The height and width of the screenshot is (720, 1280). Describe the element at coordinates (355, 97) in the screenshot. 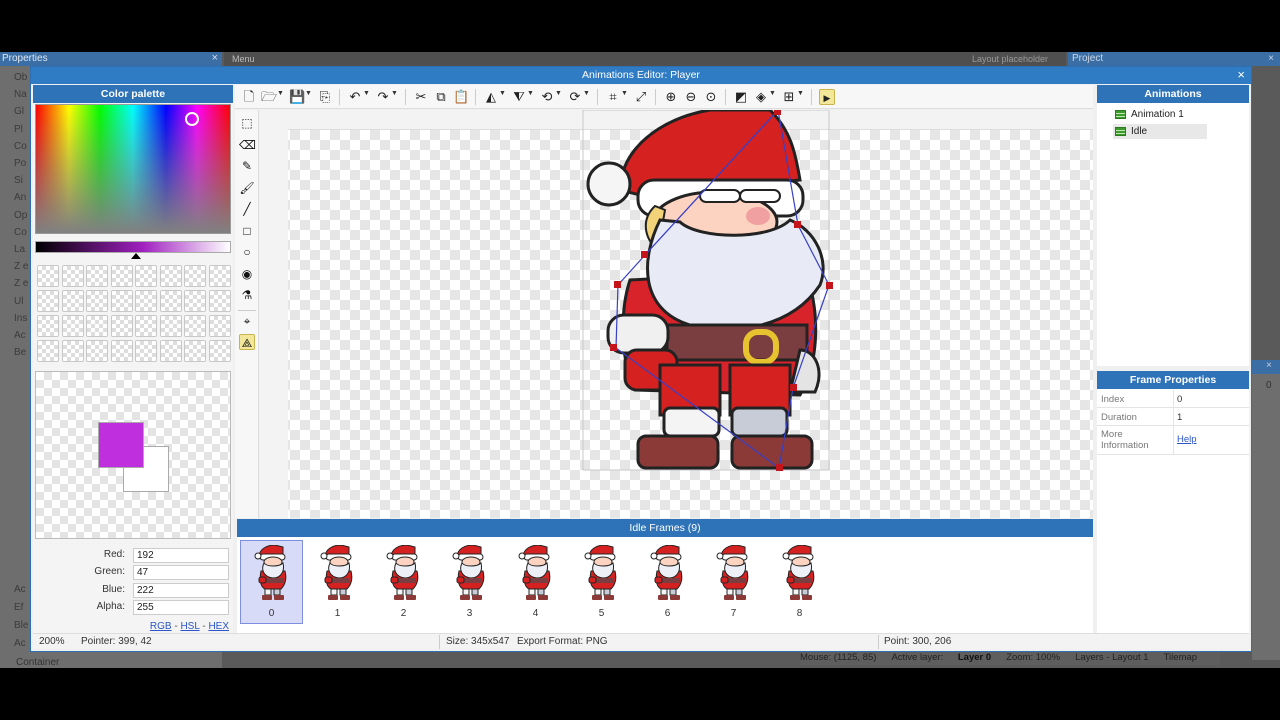

I see `undo-icon: ↶` at that location.